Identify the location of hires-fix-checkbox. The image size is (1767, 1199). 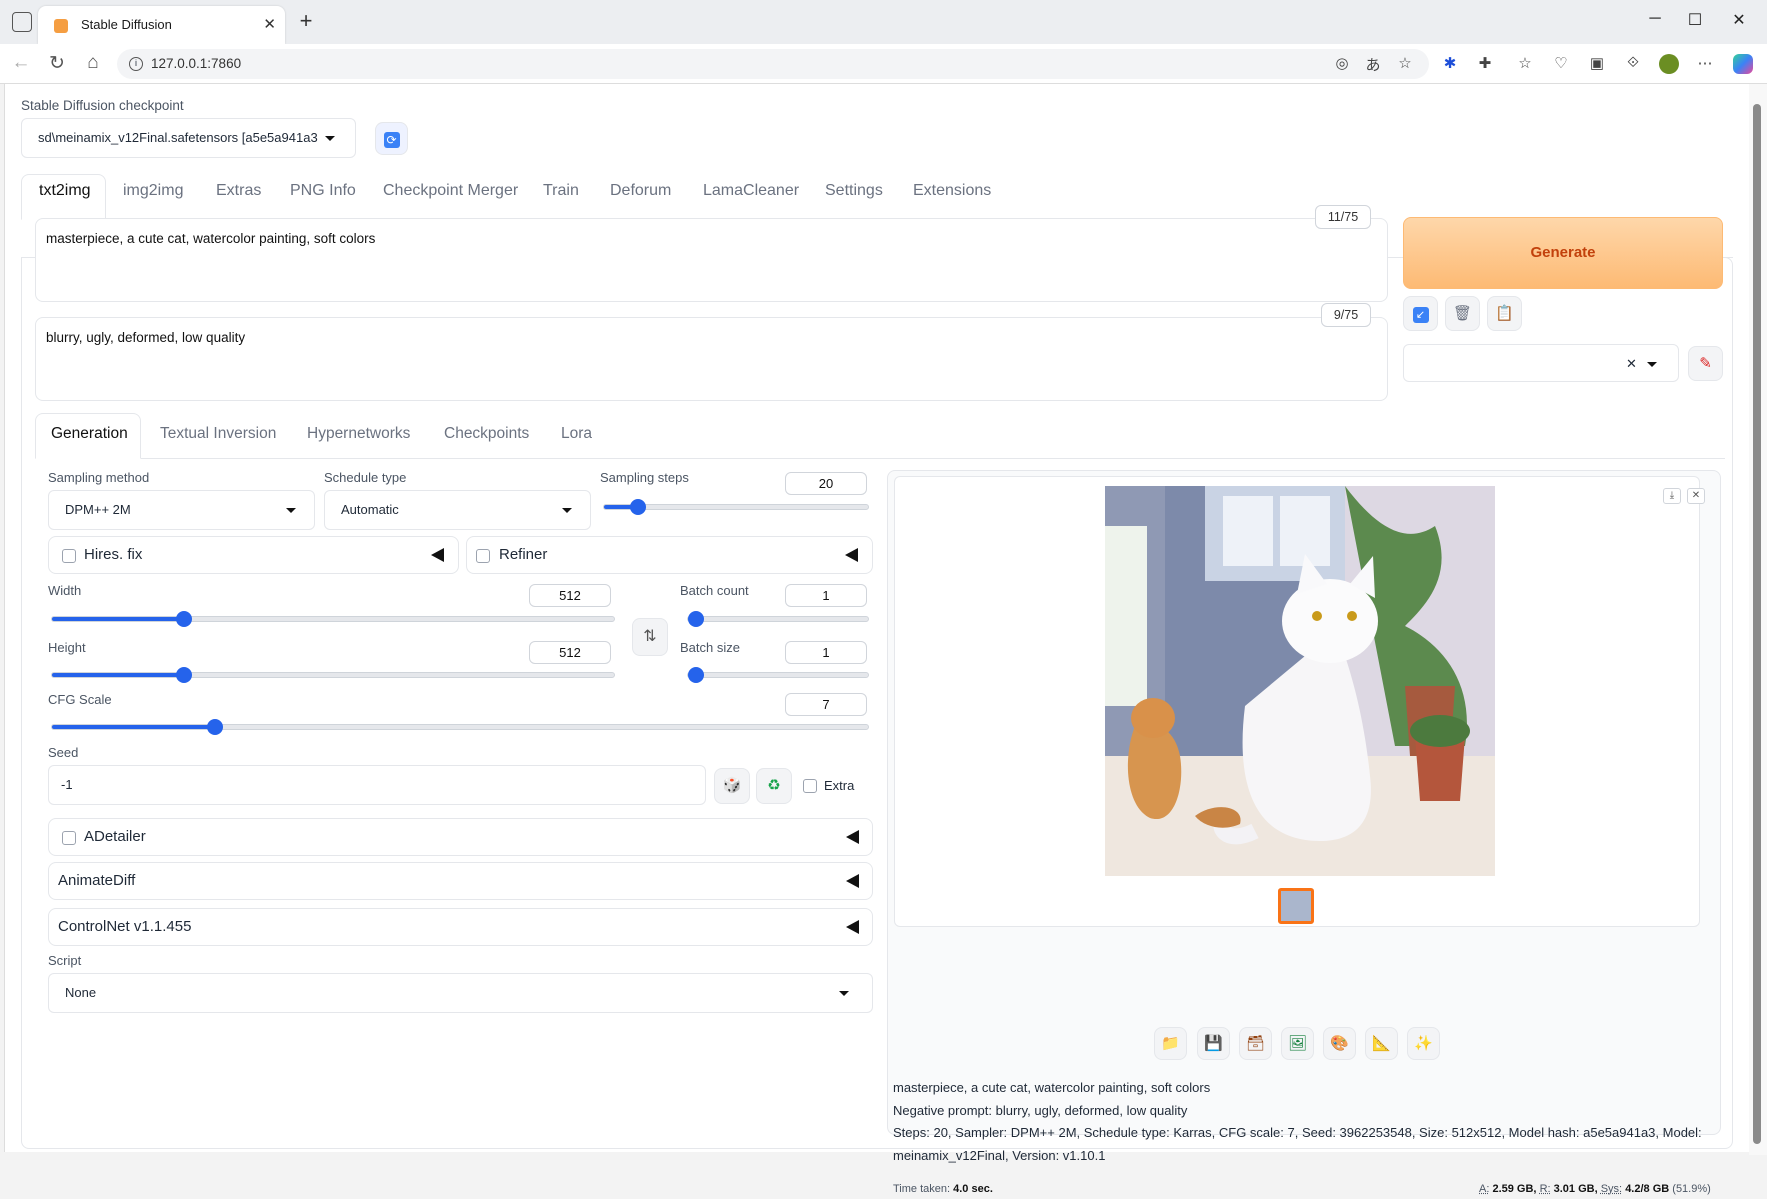
(69, 556).